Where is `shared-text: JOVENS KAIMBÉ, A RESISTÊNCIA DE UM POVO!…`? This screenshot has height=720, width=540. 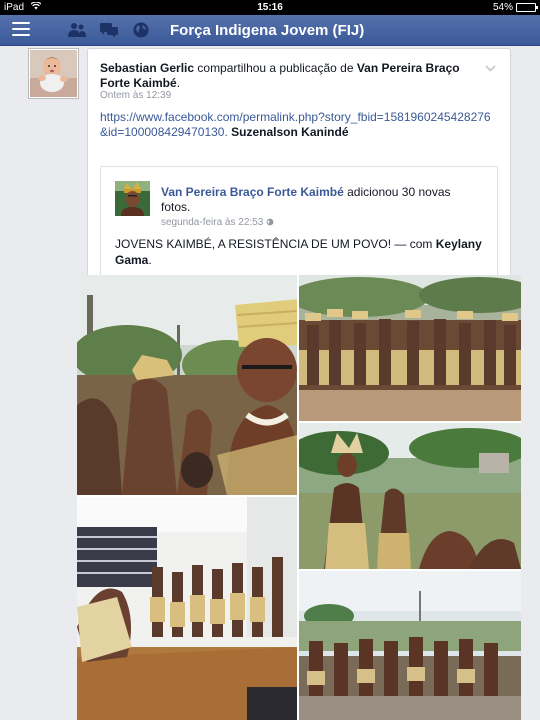 shared-text: JOVENS KAIMBÉ, A RESISTÊNCIA DE UM POVO!… is located at coordinates (298, 252).